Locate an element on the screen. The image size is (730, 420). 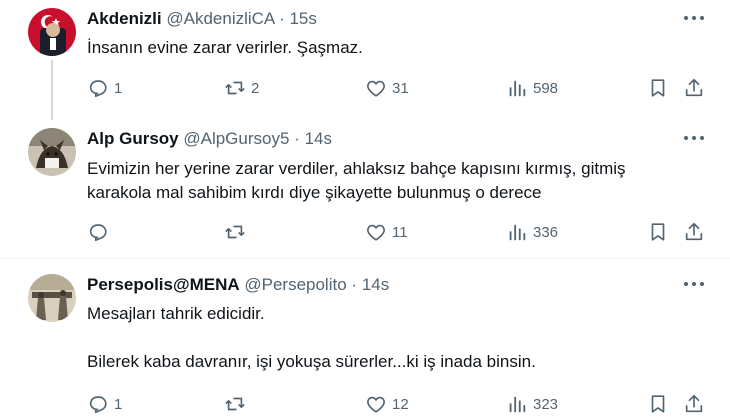
user-handle: @AlpGursoy5 is located at coordinates (236, 138).